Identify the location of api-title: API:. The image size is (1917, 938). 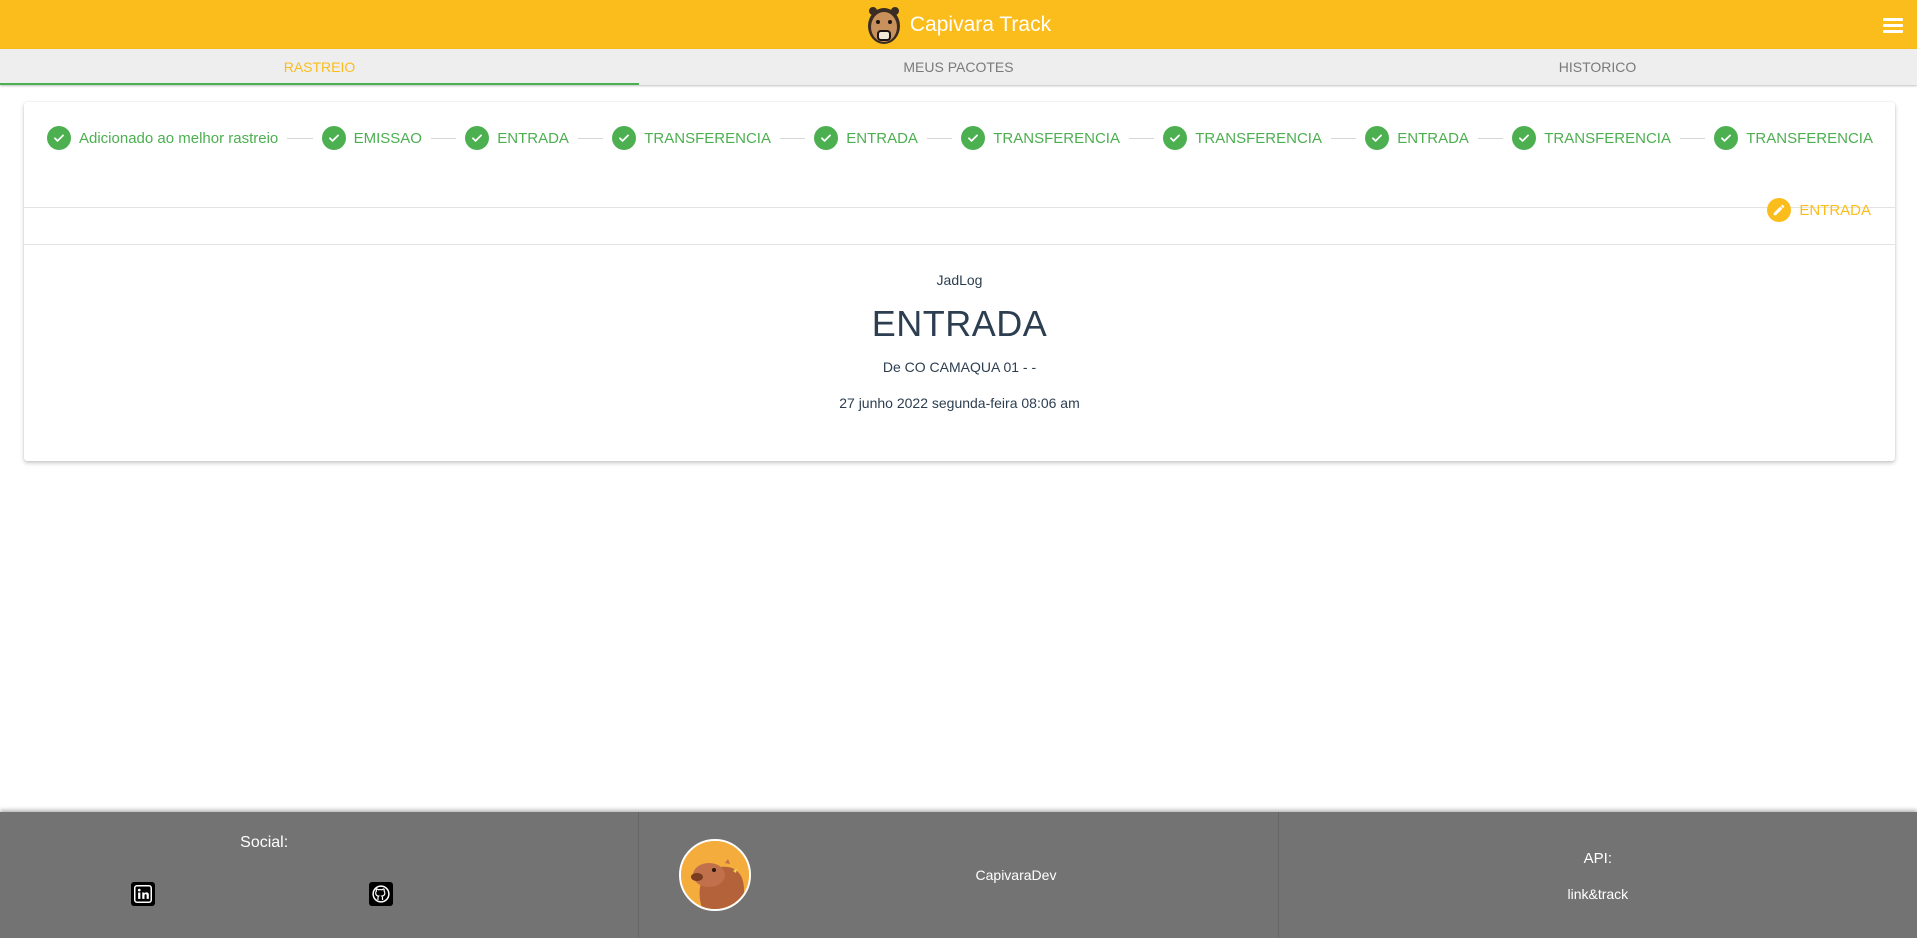
(1597, 858).